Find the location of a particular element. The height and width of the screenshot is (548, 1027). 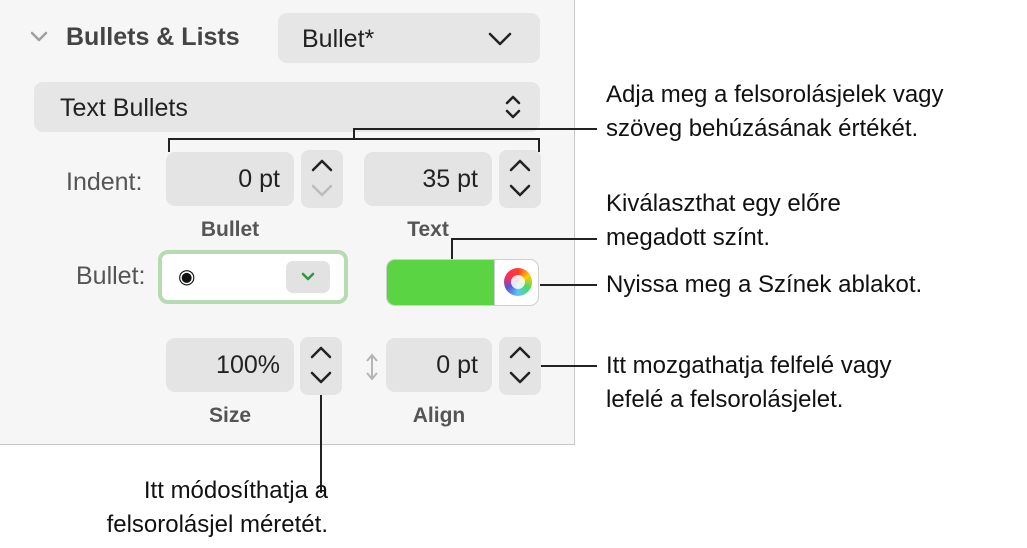

bullet-type-popup: Text Bullets is located at coordinates (287, 107).